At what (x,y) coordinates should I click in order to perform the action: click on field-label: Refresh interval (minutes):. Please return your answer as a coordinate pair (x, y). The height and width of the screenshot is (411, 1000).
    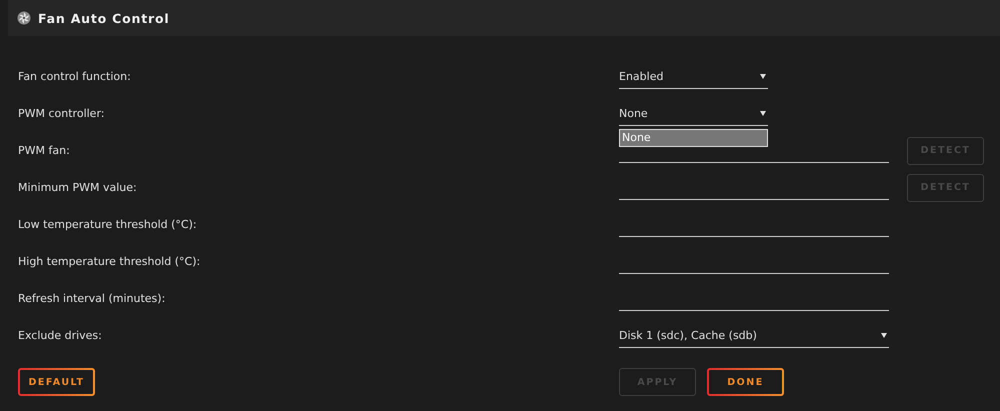
    Looking at the image, I should click on (92, 298).